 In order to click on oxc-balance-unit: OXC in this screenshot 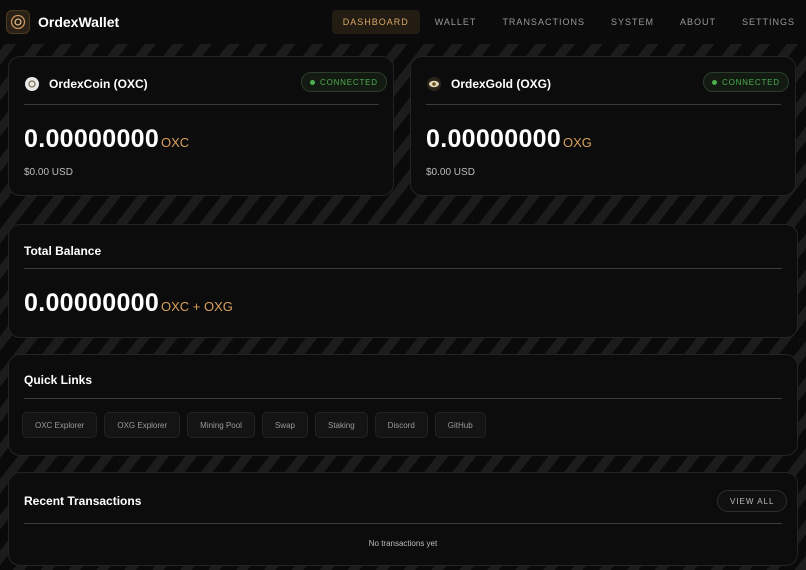, I will do `click(175, 142)`.